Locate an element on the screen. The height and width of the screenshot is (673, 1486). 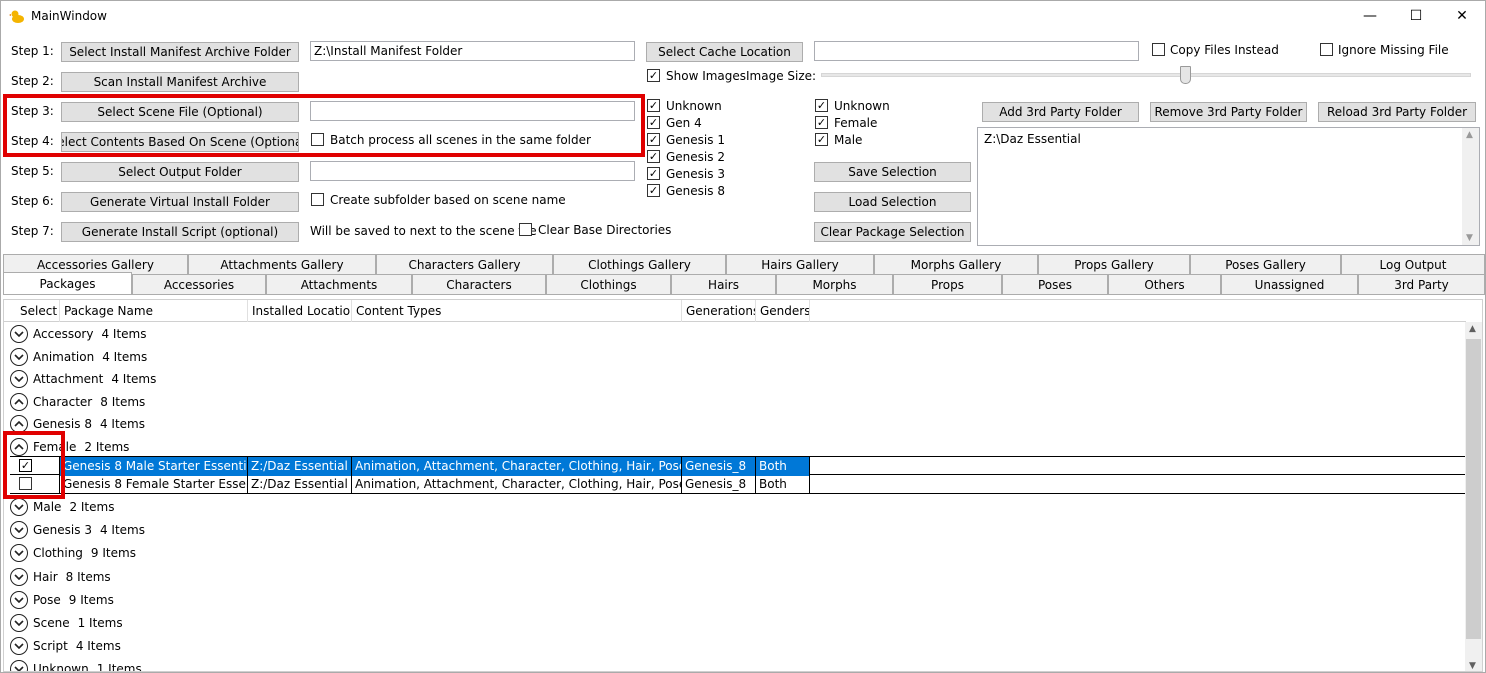
tab-clothings-gallery: Clothings Gallery is located at coordinates (639, 264).